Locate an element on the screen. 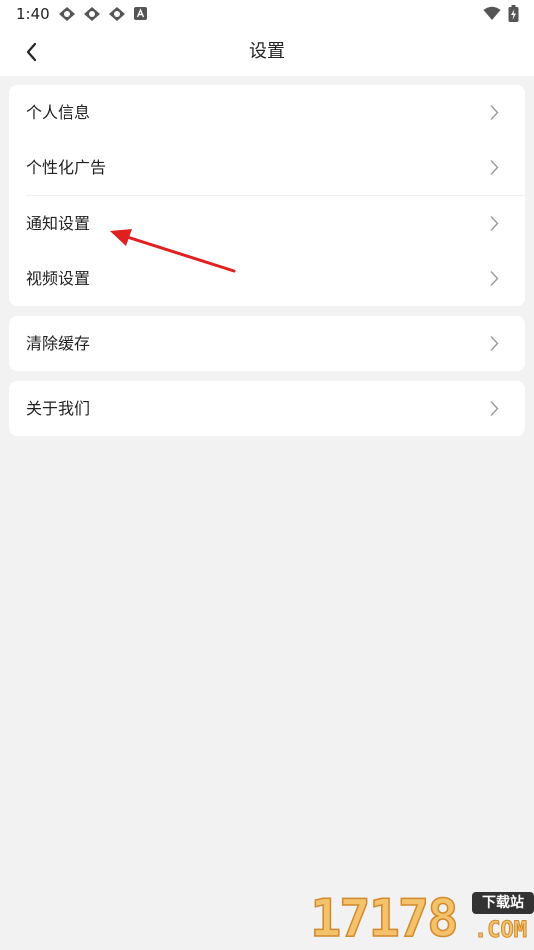 Image resolution: width=534 pixels, height=950 pixels. settings-item-label: 视频设置 is located at coordinates (58, 278).